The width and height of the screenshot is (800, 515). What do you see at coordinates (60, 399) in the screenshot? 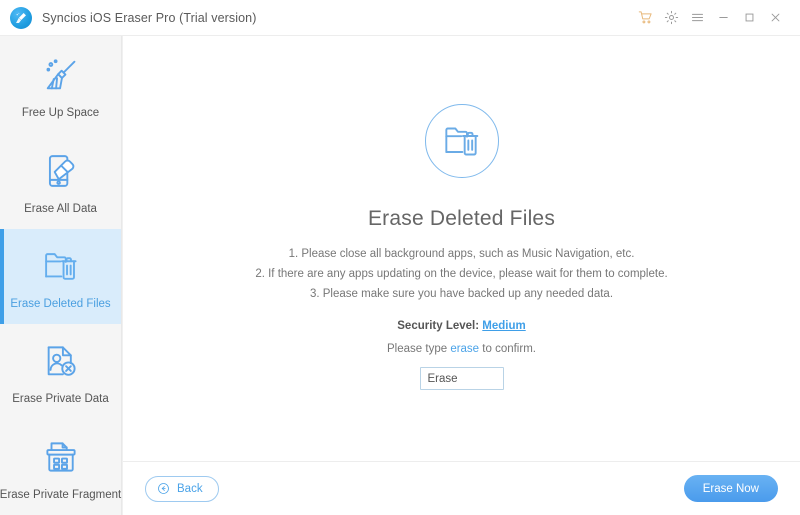
I see `sidebar-item-label: Erase Private Data` at bounding box center [60, 399].